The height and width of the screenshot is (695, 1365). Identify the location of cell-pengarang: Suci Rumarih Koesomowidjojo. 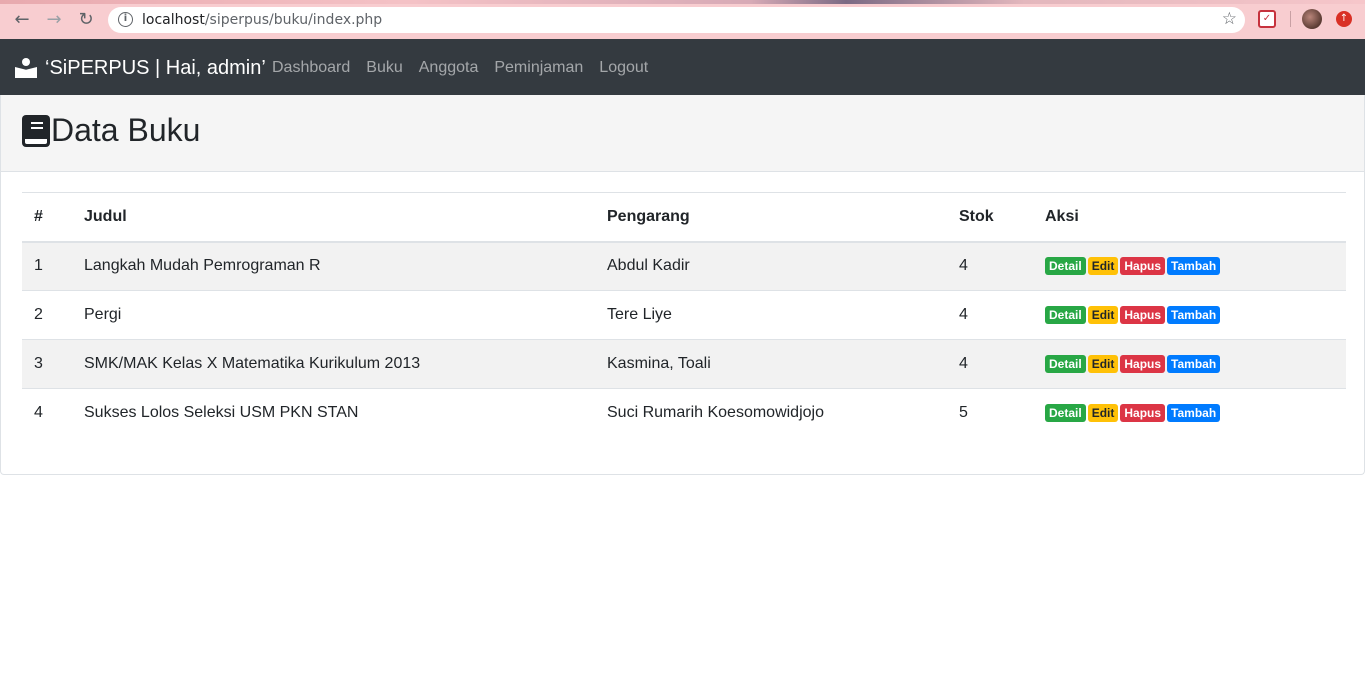
(771, 413).